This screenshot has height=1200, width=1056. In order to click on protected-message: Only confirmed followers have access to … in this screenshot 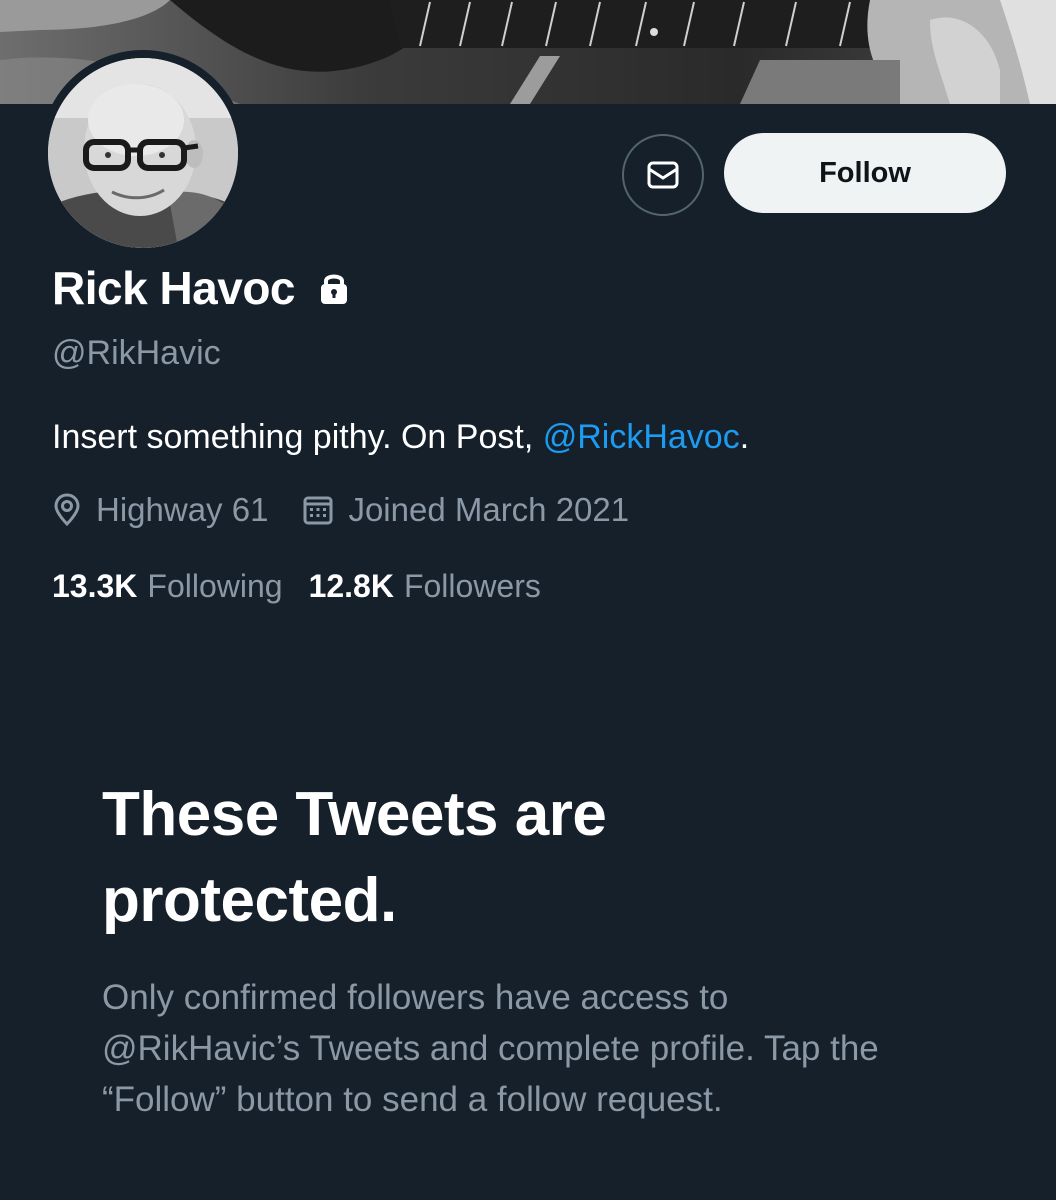, I will do `click(490, 1048)`.